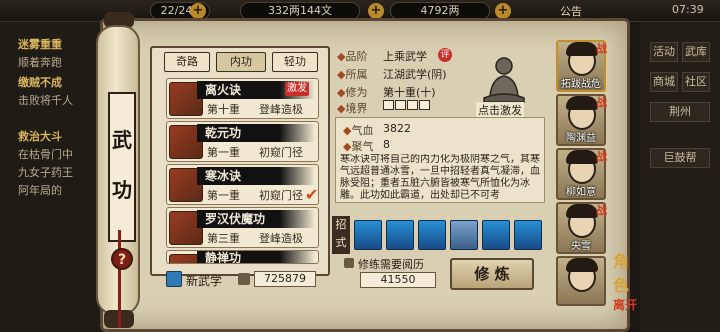  What do you see at coordinates (285, 279) in the screenshot?
I see `new-skill-points: 725879` at bounding box center [285, 279].